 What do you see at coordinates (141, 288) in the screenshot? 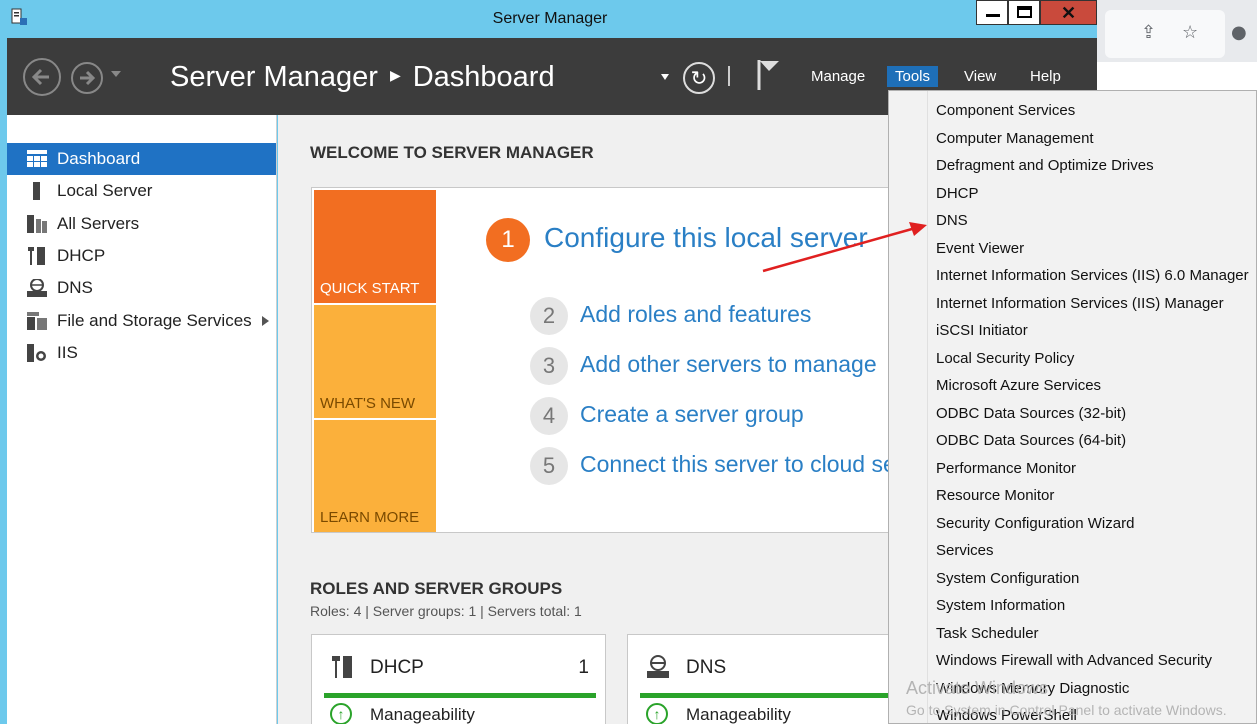
I see `sidebar-item-dns: DNS` at bounding box center [141, 288].